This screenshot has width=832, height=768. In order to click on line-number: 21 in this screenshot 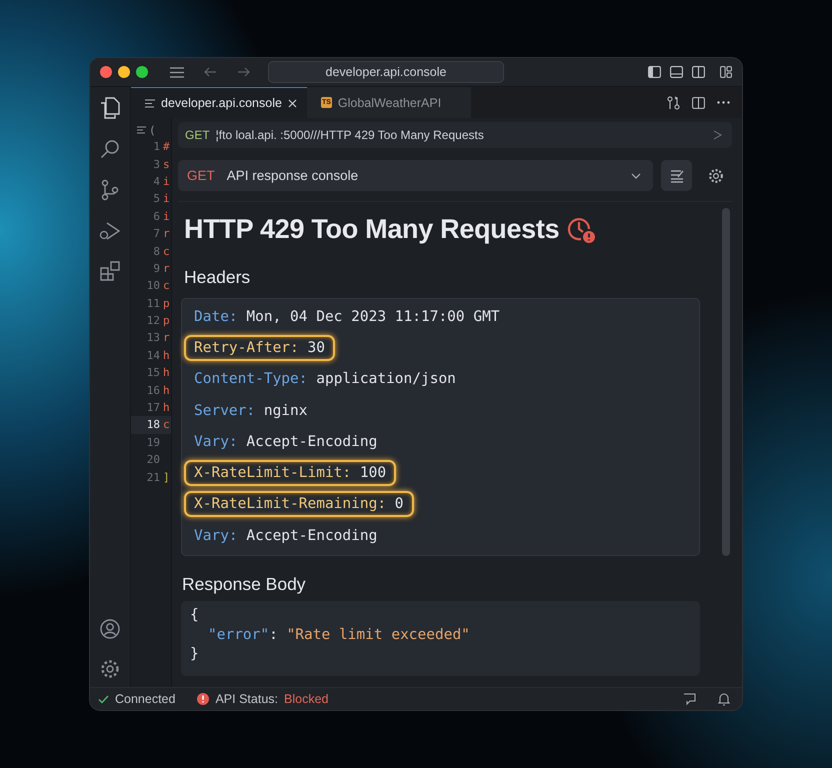, I will do `click(153, 477)`.